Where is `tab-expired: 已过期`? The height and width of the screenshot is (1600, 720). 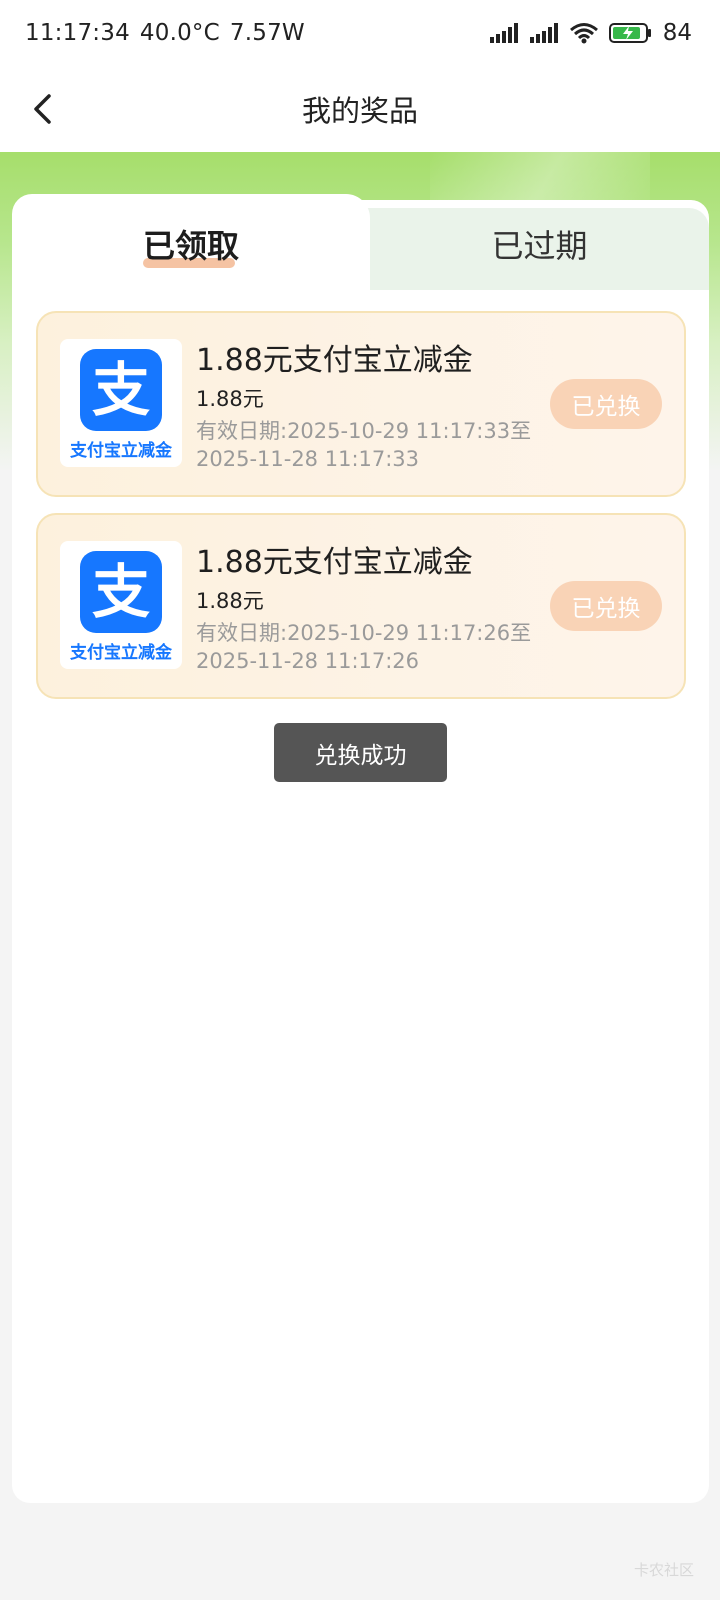 tab-expired: 已过期 is located at coordinates (539, 244).